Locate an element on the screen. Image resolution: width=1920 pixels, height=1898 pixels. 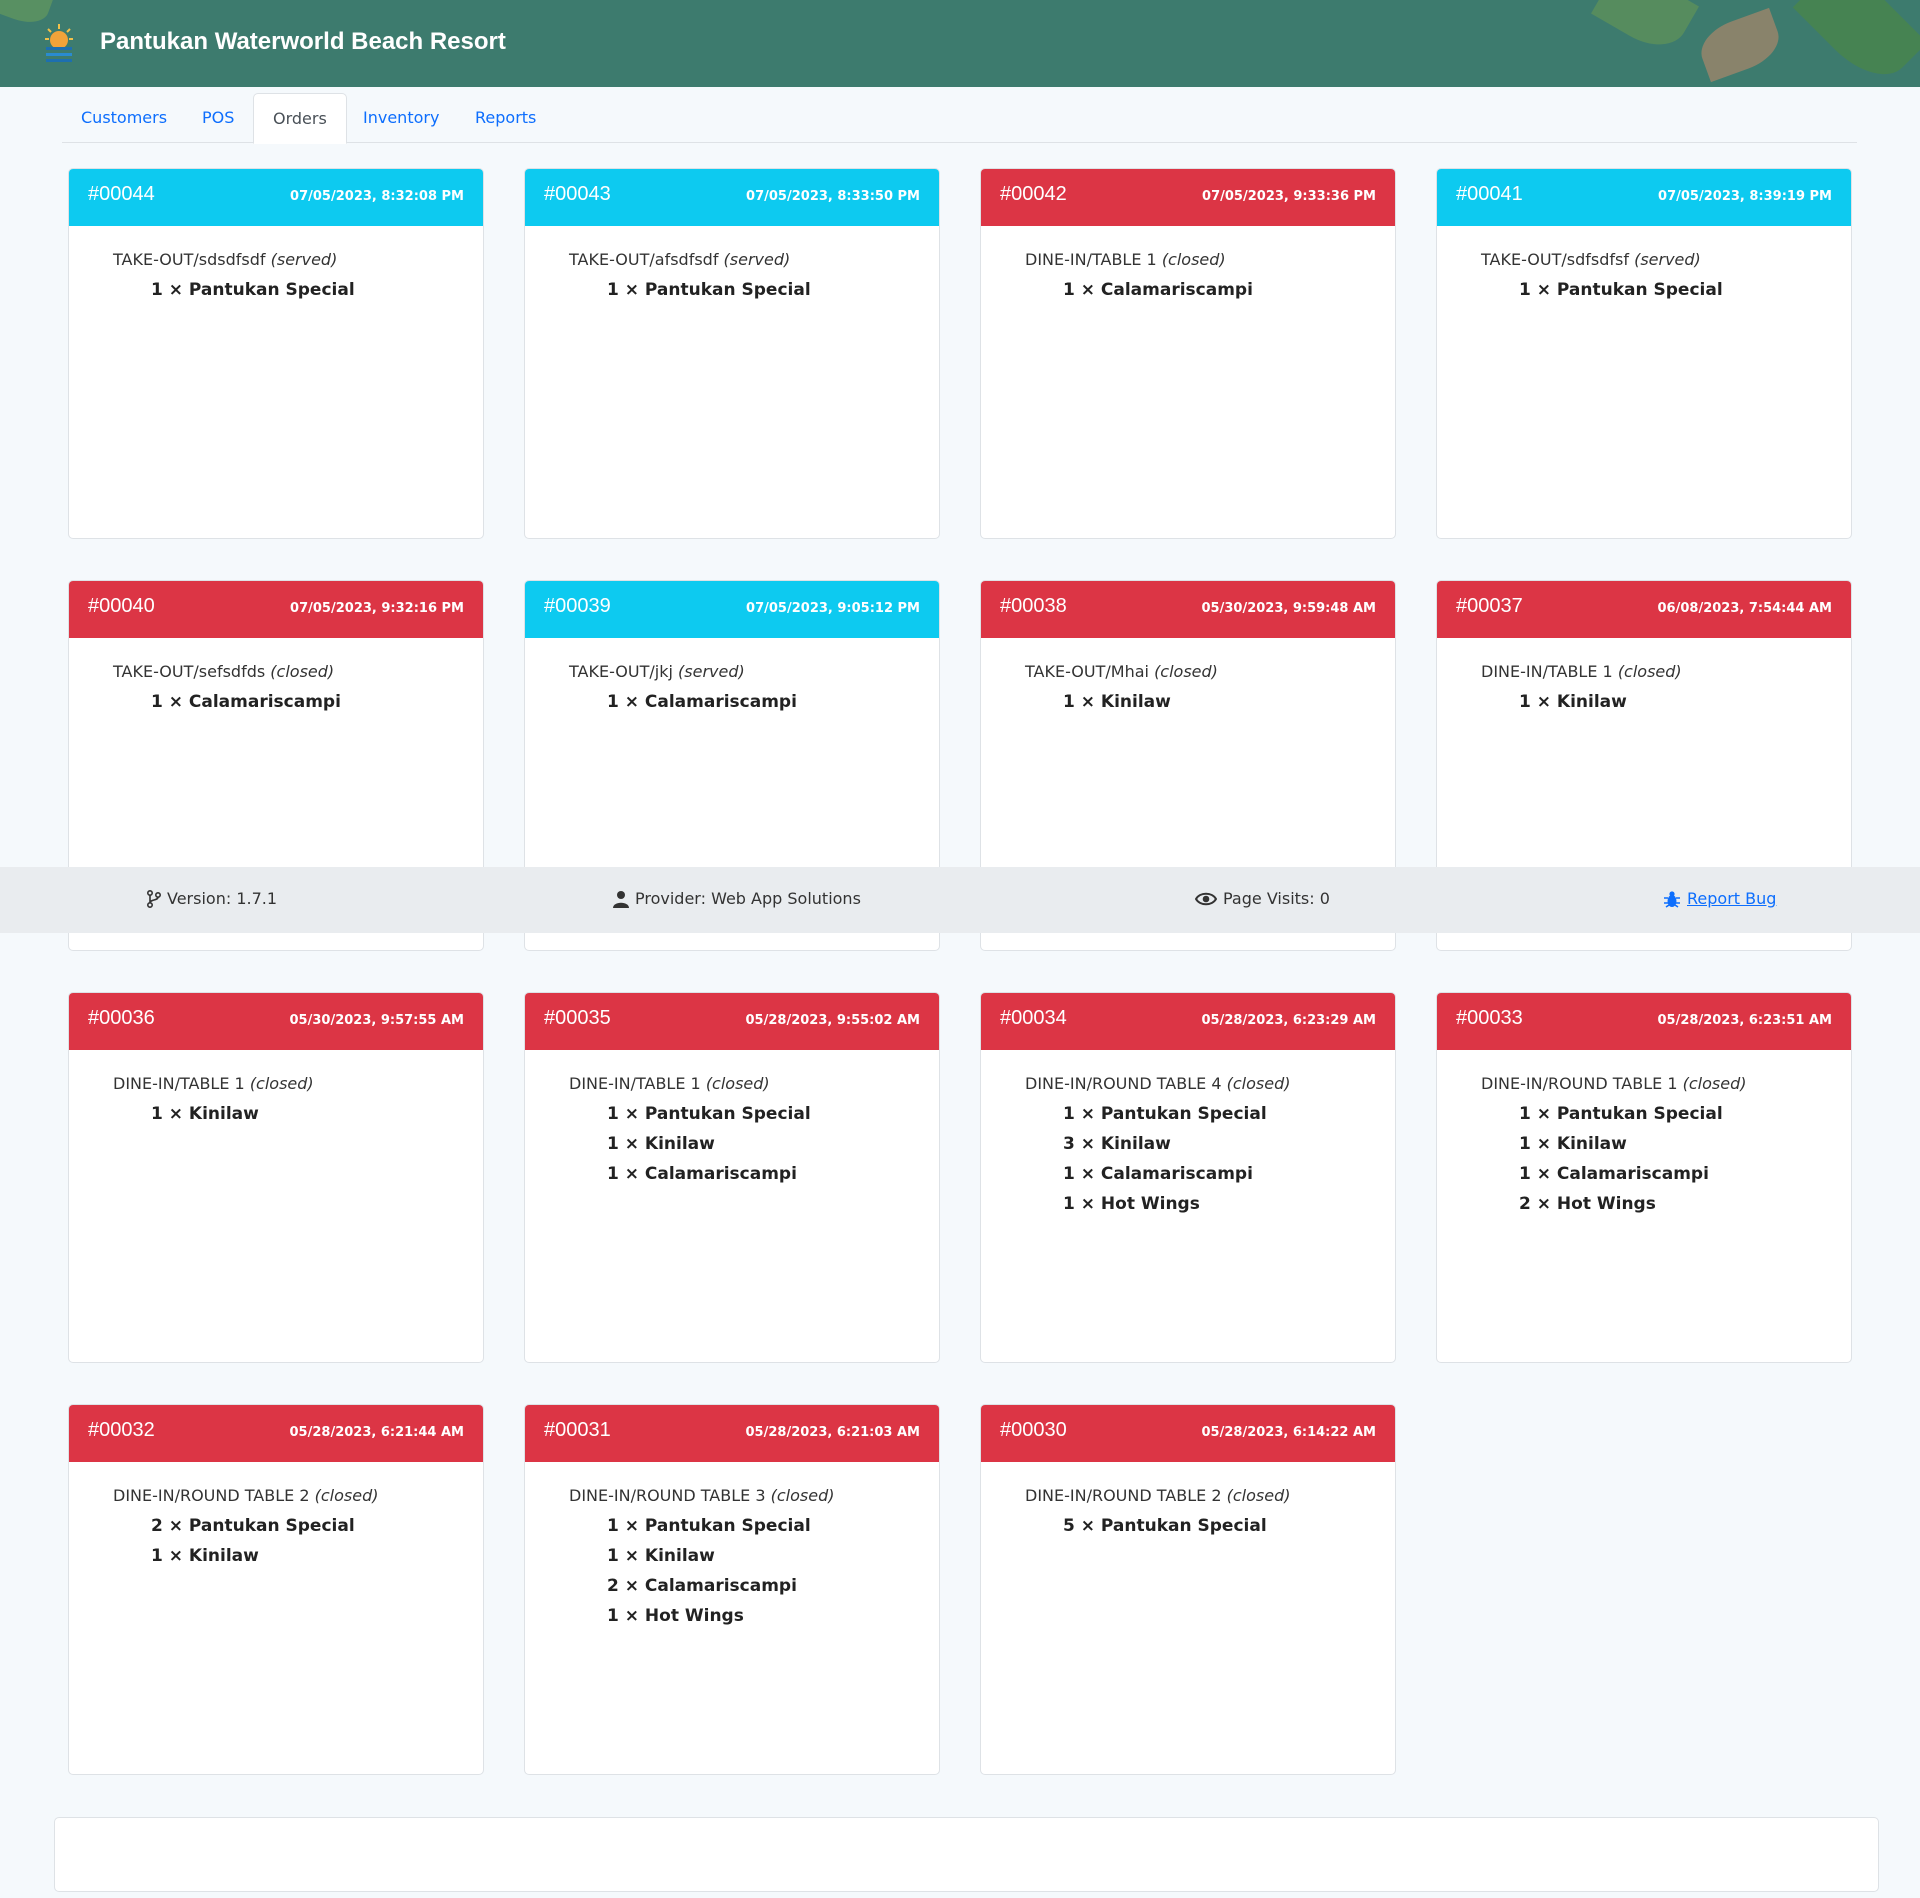
tab-orders: Orders is located at coordinates (300, 118).